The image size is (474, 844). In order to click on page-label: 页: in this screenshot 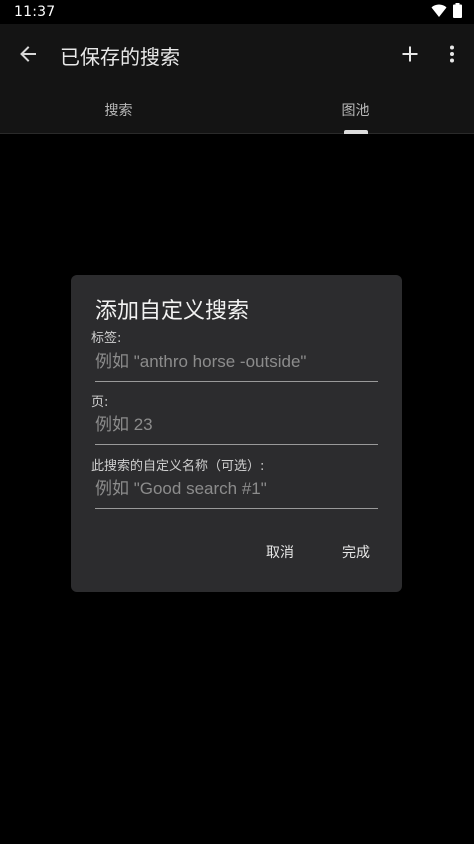, I will do `click(100, 402)`.